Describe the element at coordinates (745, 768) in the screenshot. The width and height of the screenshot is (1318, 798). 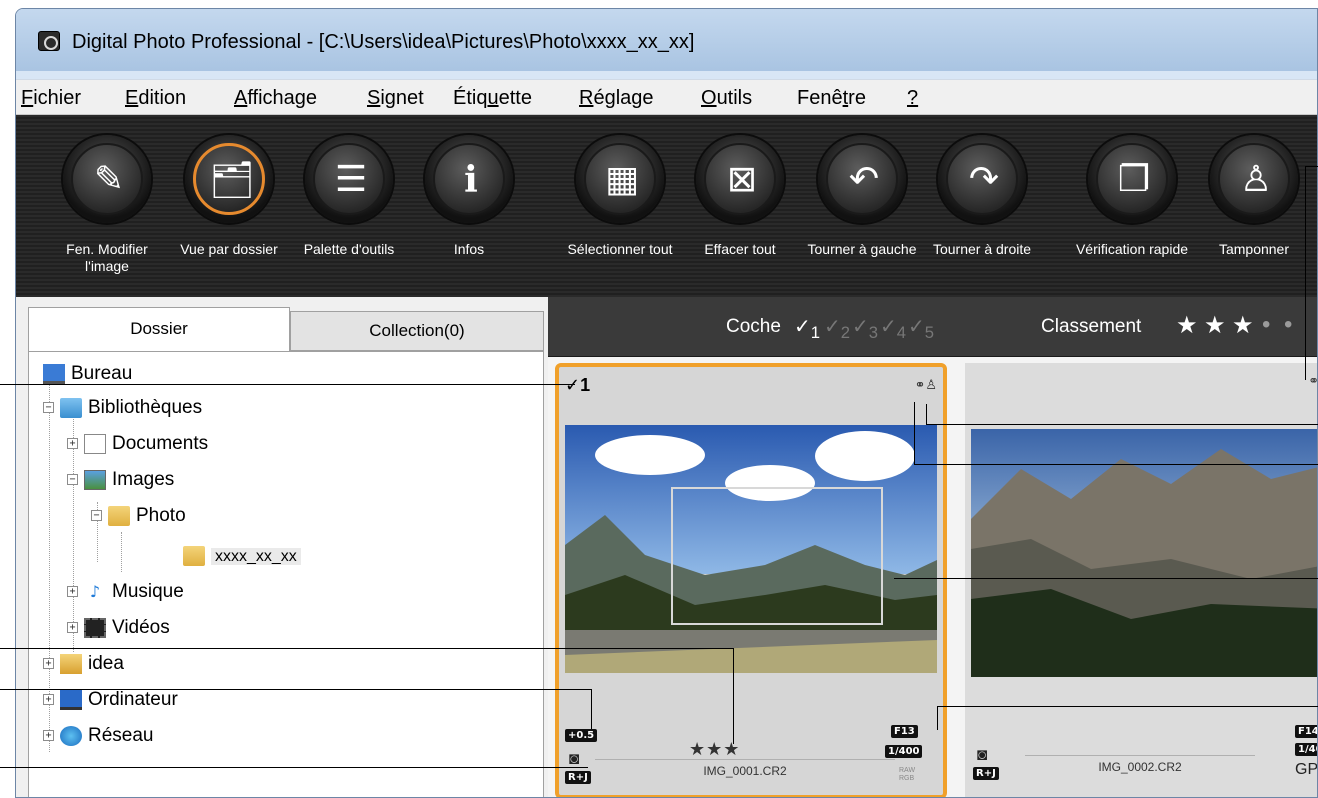
I see `file-name: IMG_0001.CR2` at that location.